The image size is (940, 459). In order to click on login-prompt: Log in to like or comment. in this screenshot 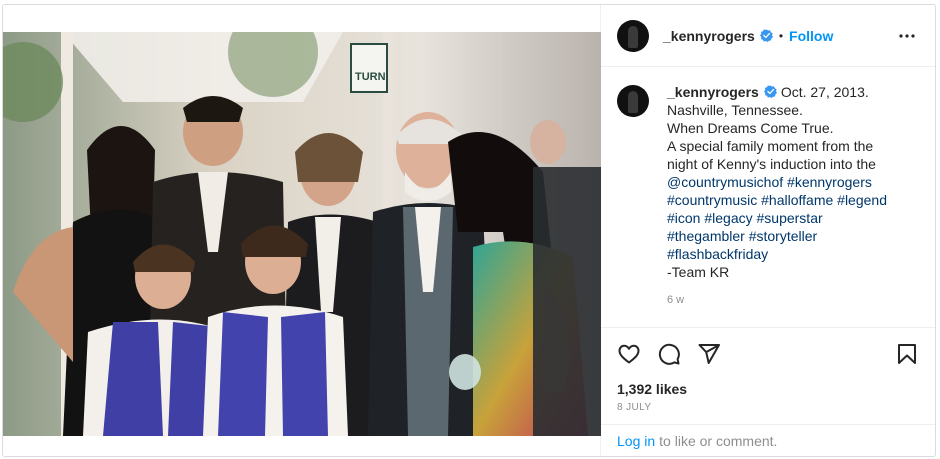, I will do `click(768, 440)`.